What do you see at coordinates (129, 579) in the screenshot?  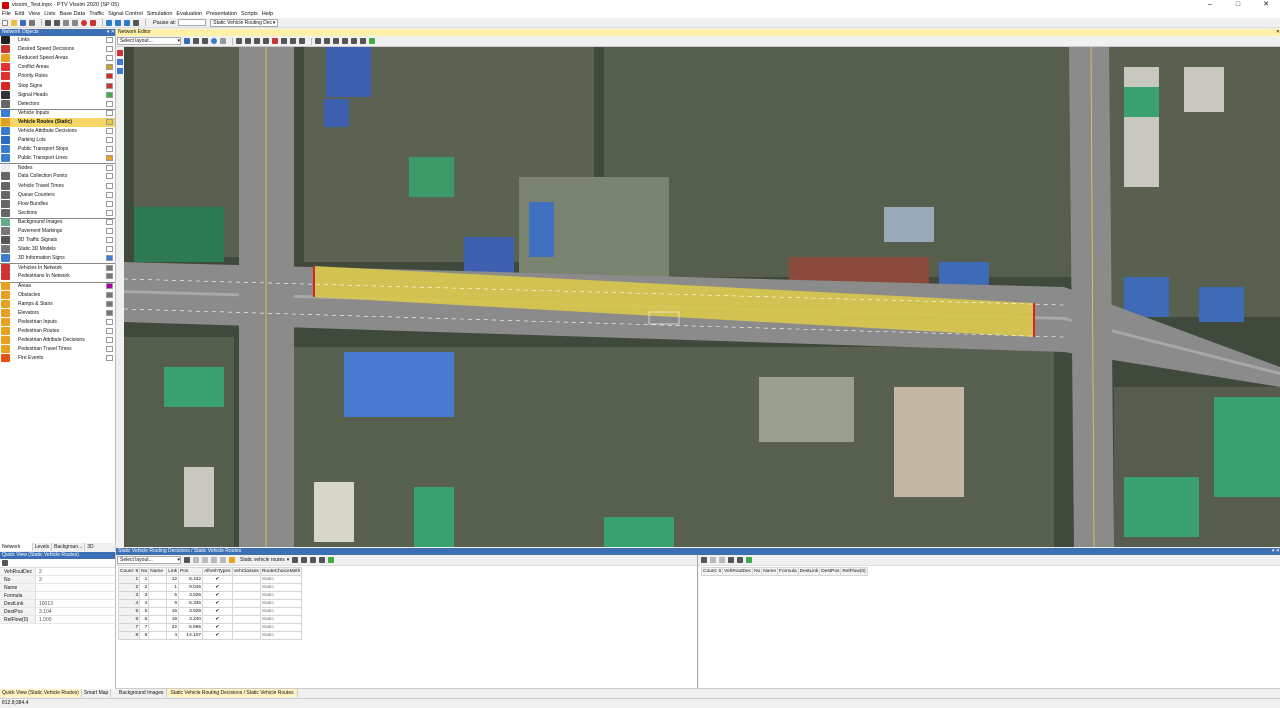 I see `row-header: 1` at bounding box center [129, 579].